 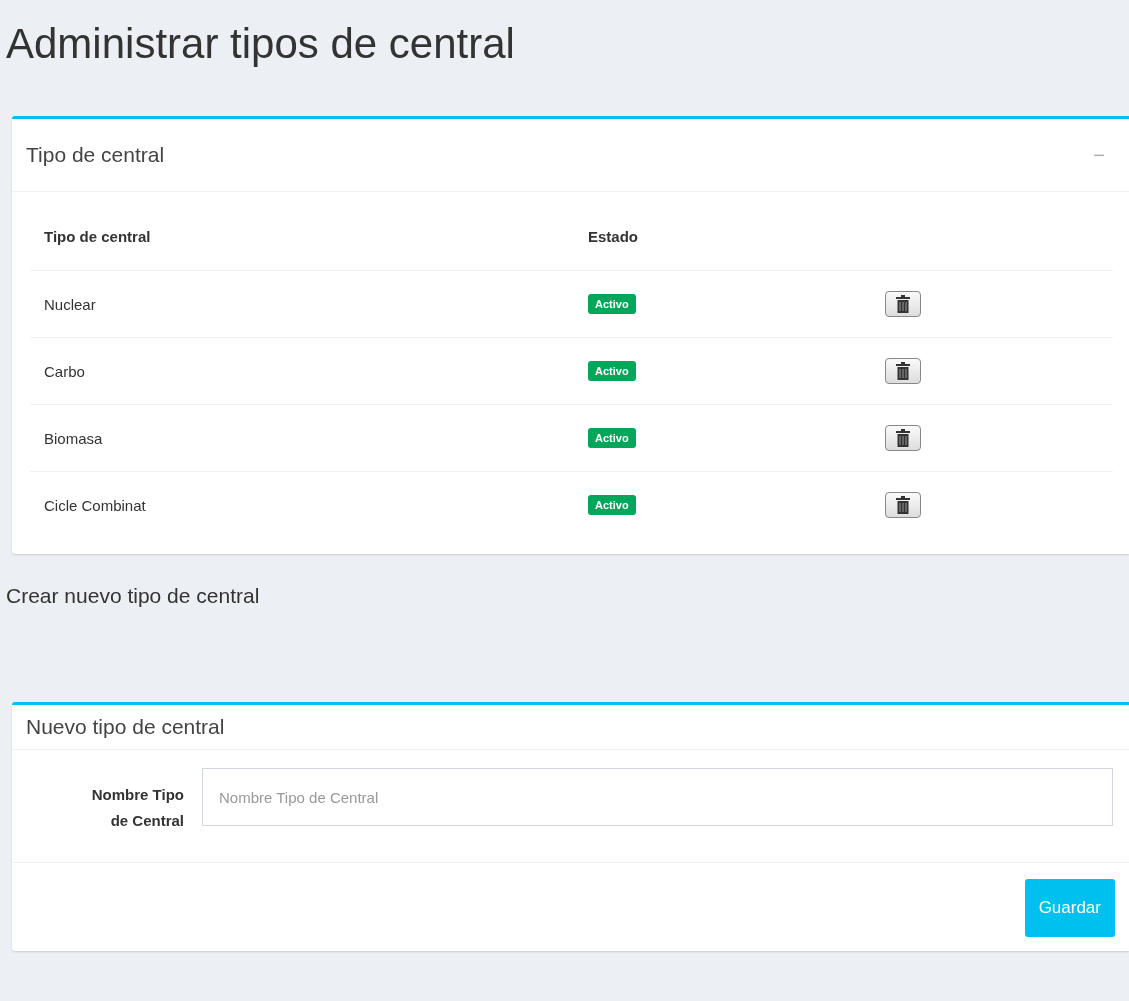 What do you see at coordinates (95, 155) in the screenshot?
I see `panel-title: Tipo de central` at bounding box center [95, 155].